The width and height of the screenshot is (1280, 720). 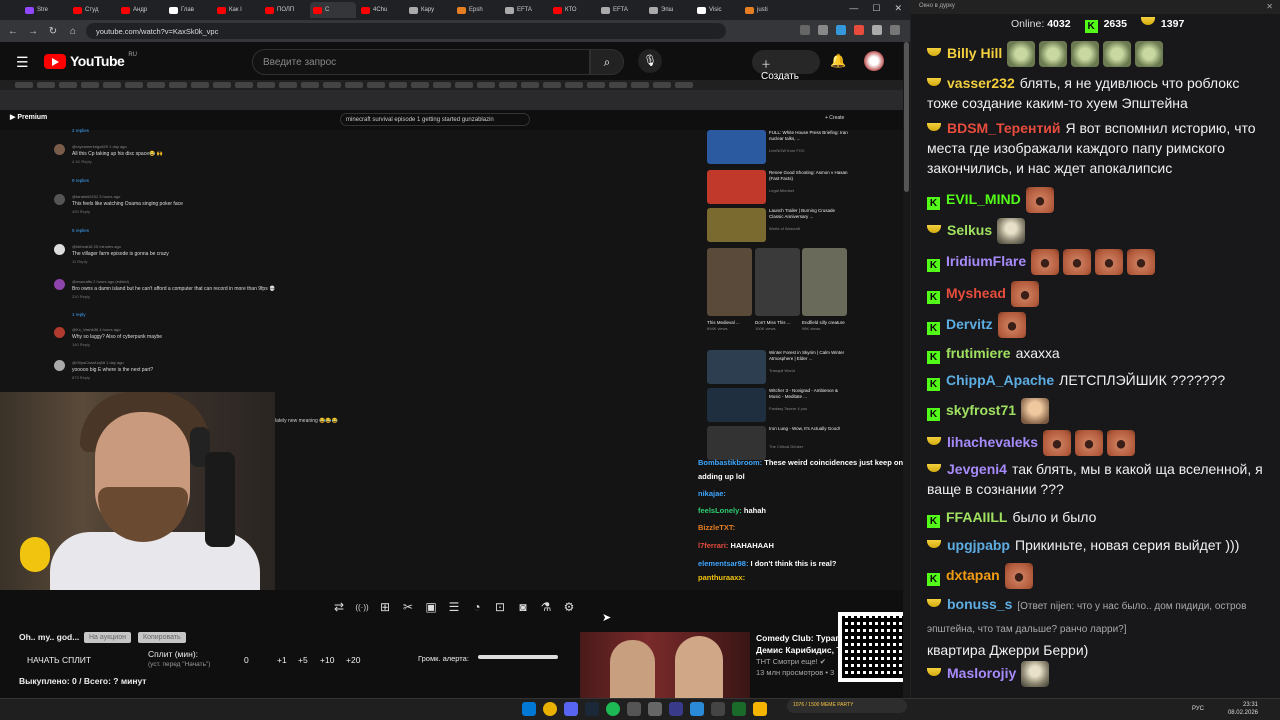 What do you see at coordinates (518, 657) in the screenshot?
I see `alert-volume-slider` at bounding box center [518, 657].